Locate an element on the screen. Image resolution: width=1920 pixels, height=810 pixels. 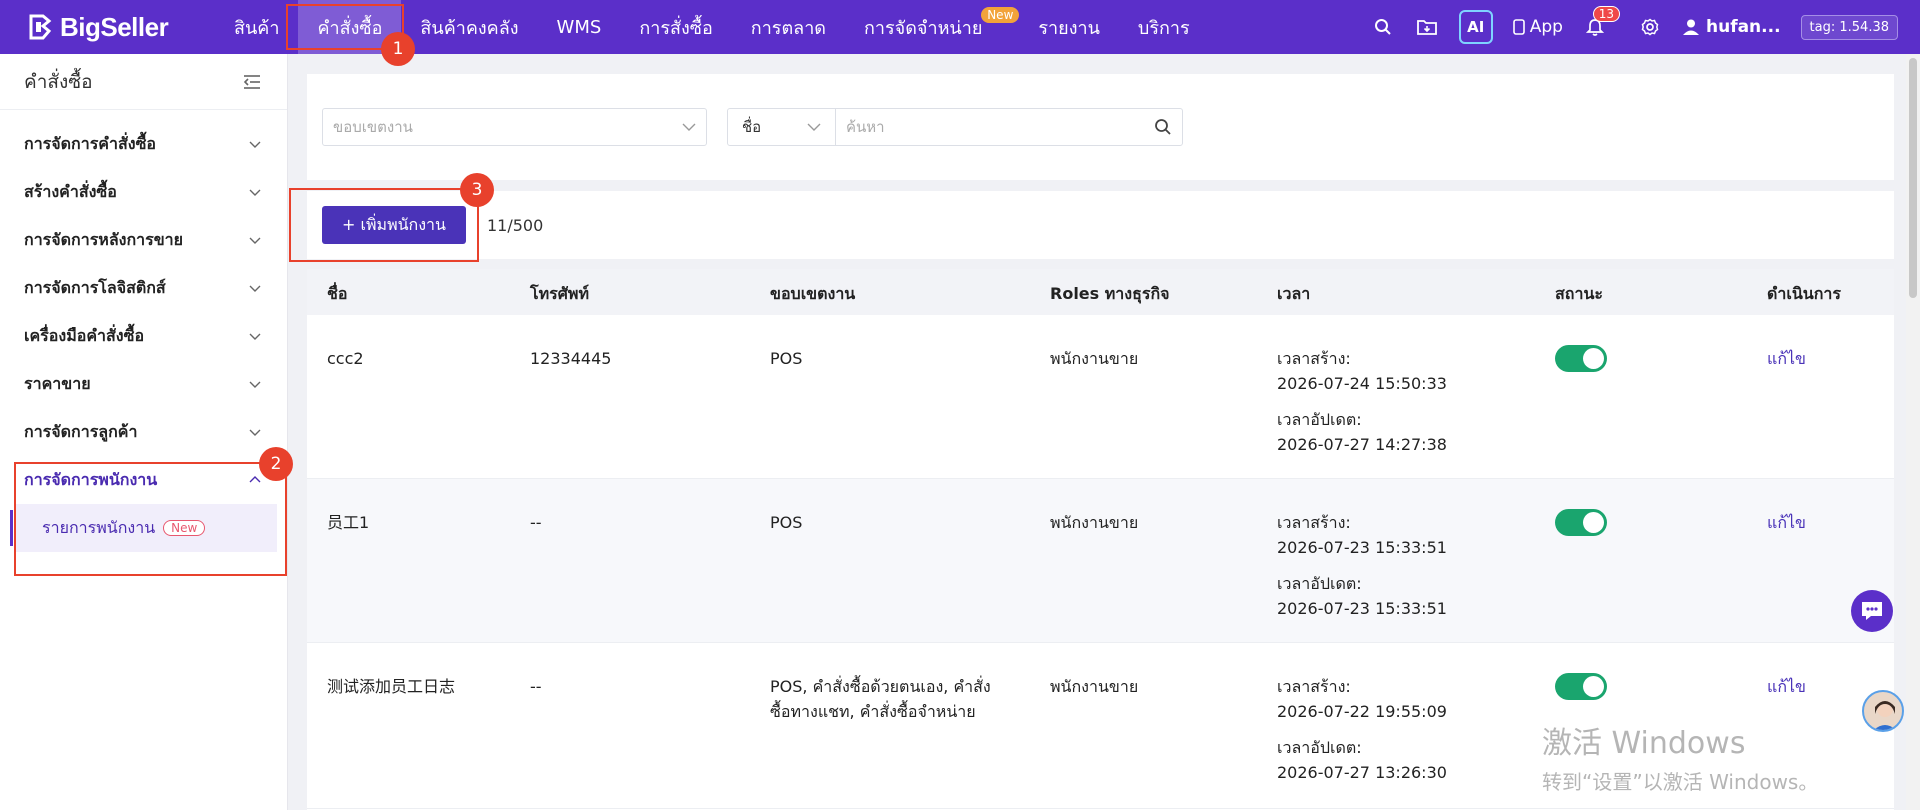
sidebar-item-create-order: สร้างคำสั่งซื้อ is located at coordinates (143, 192).